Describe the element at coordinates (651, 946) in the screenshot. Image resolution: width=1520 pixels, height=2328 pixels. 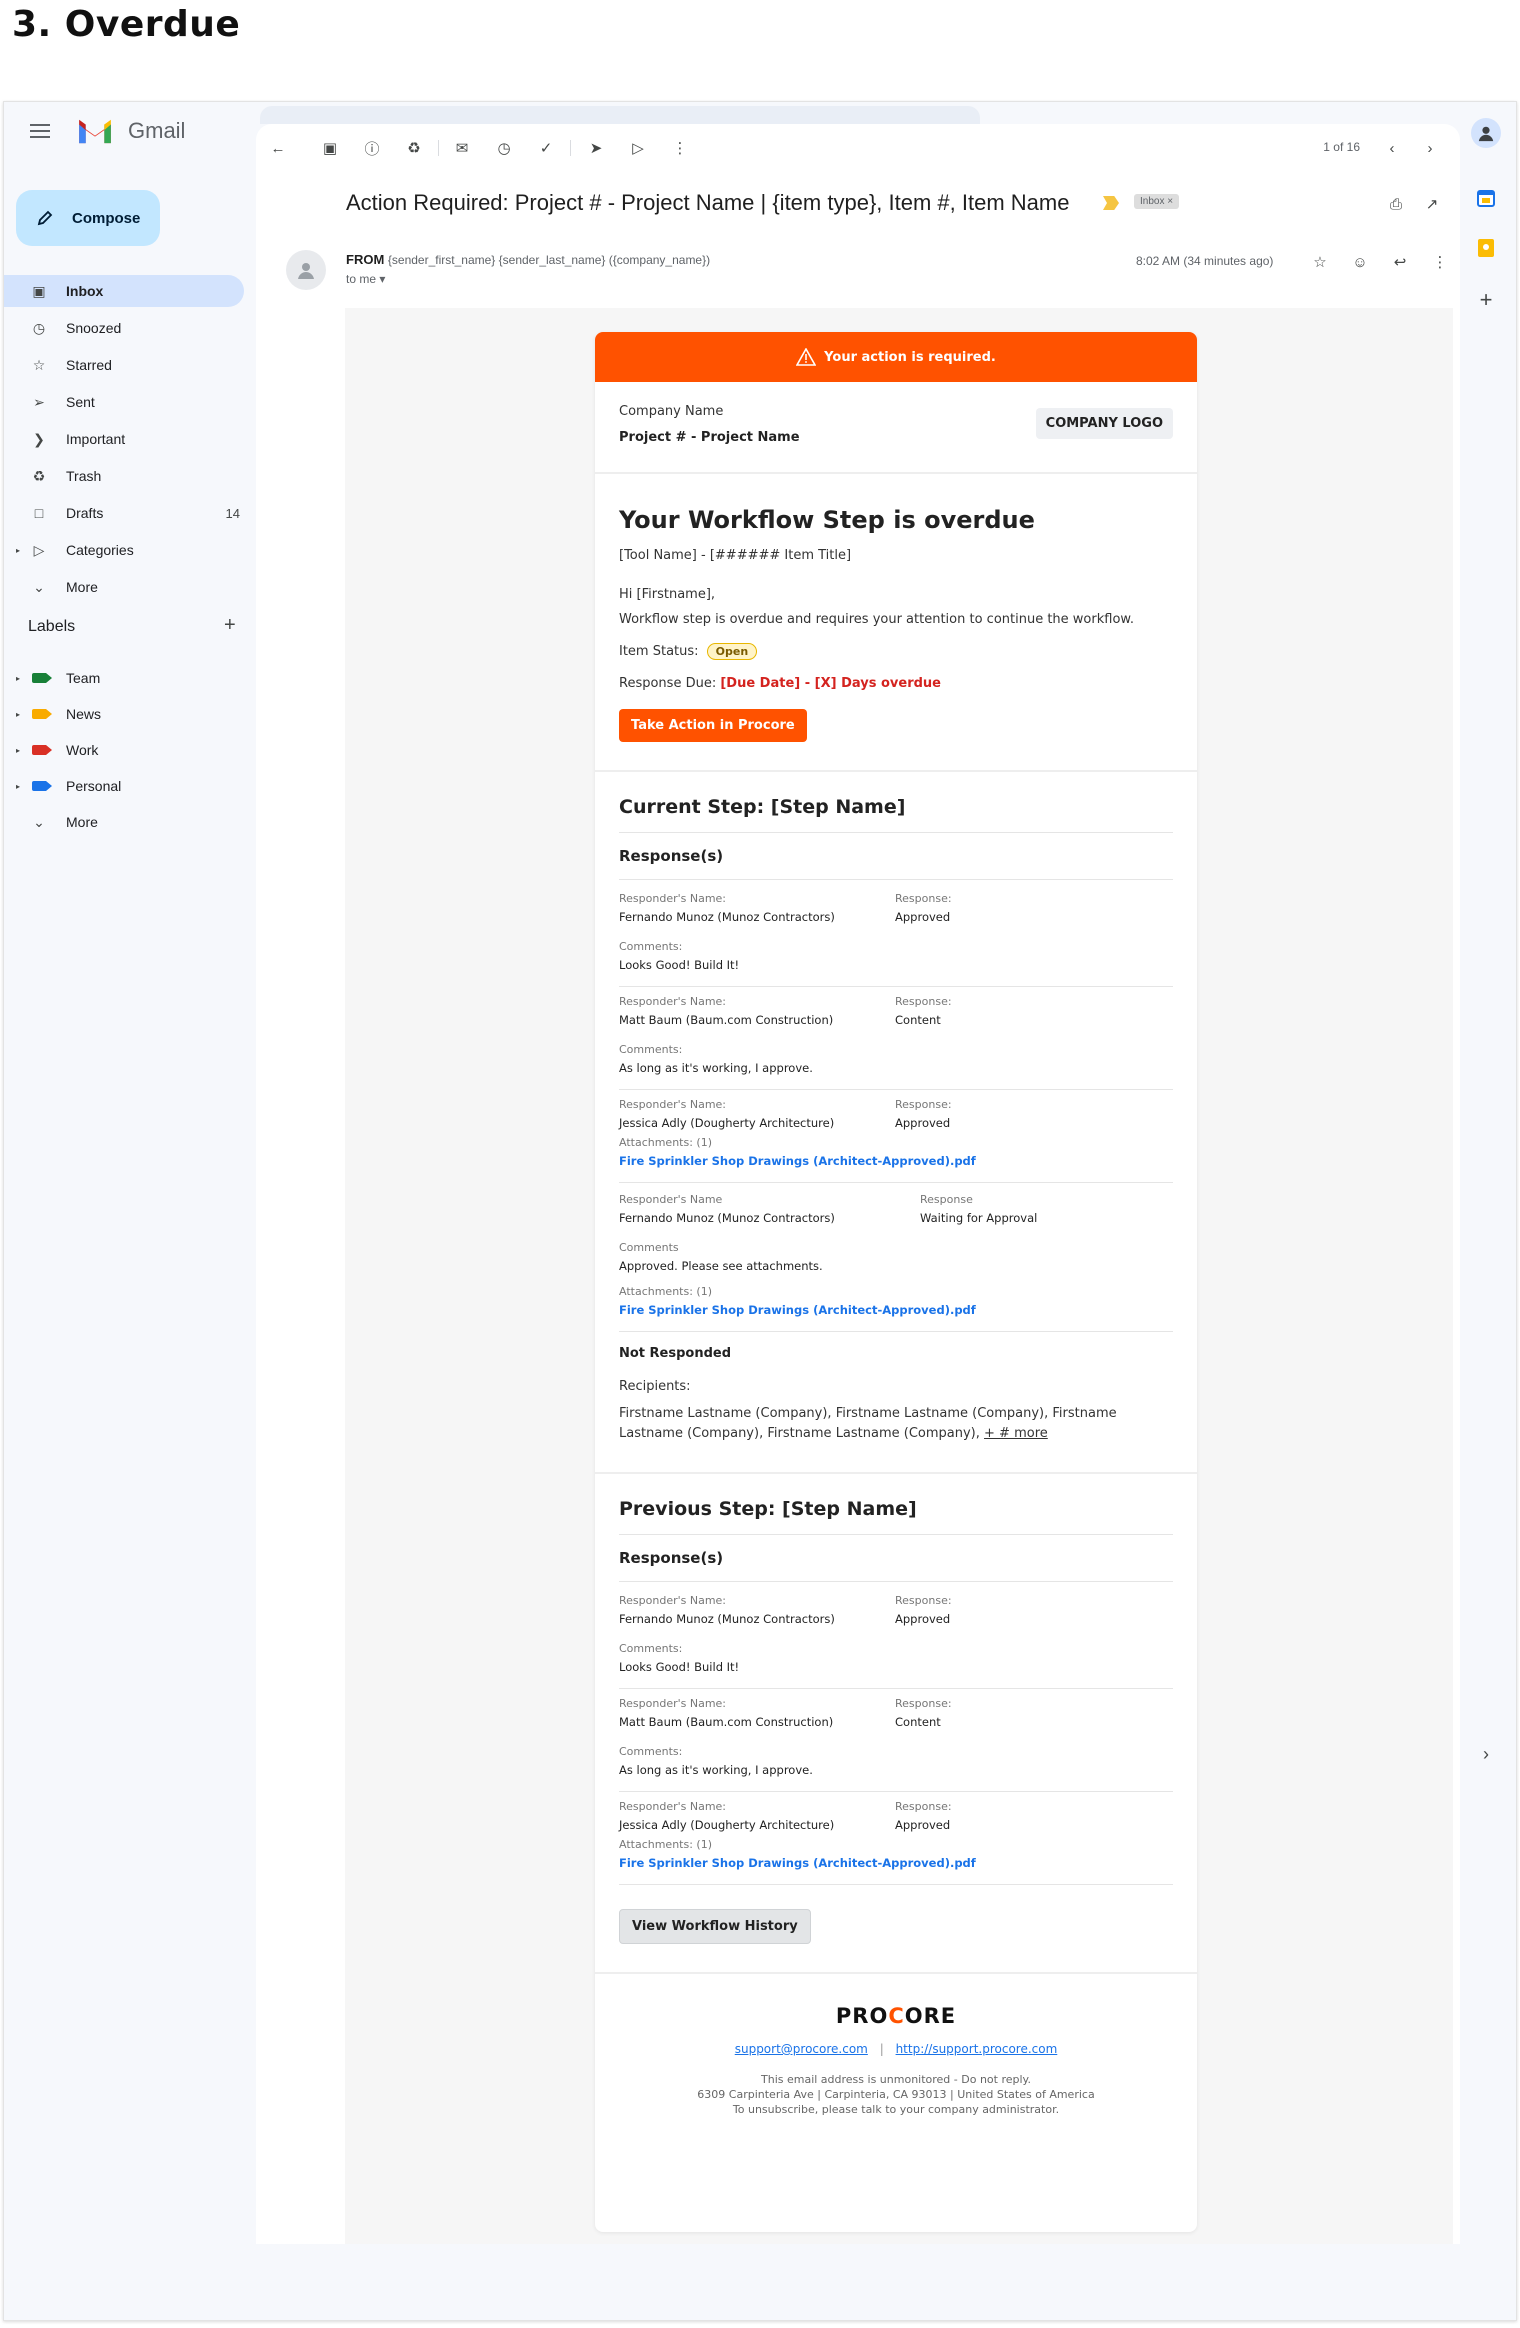
I see `comments-label: Comments:` at that location.